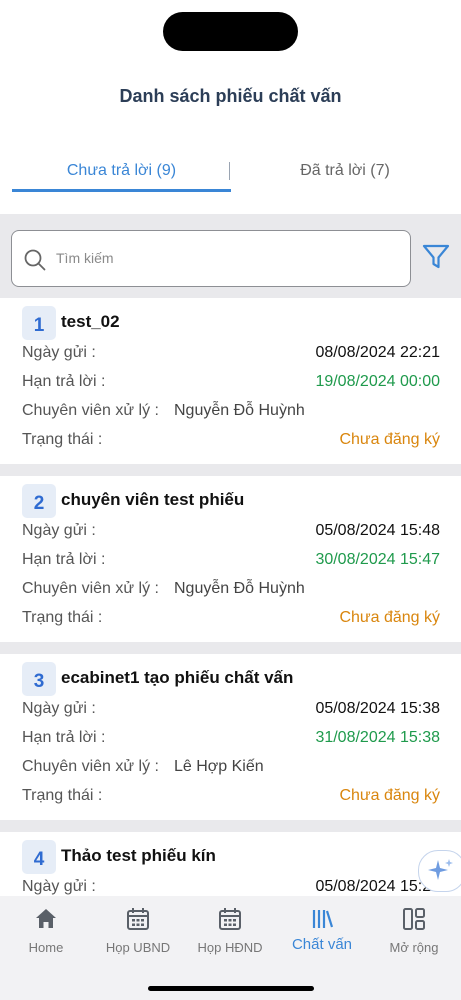 This screenshot has height=1000, width=461. What do you see at coordinates (211, 258) in the screenshot?
I see `search-input: Tìm kiếm` at bounding box center [211, 258].